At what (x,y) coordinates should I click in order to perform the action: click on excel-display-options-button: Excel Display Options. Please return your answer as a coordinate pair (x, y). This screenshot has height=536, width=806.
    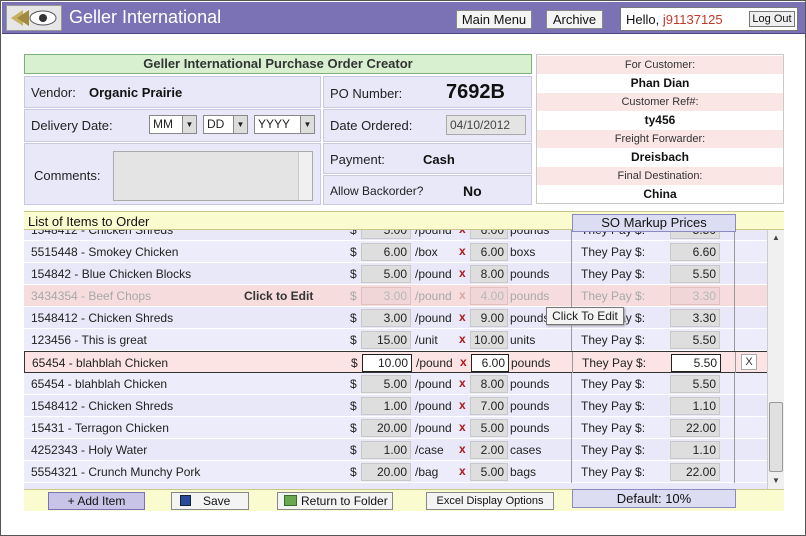
    Looking at the image, I should click on (490, 501).